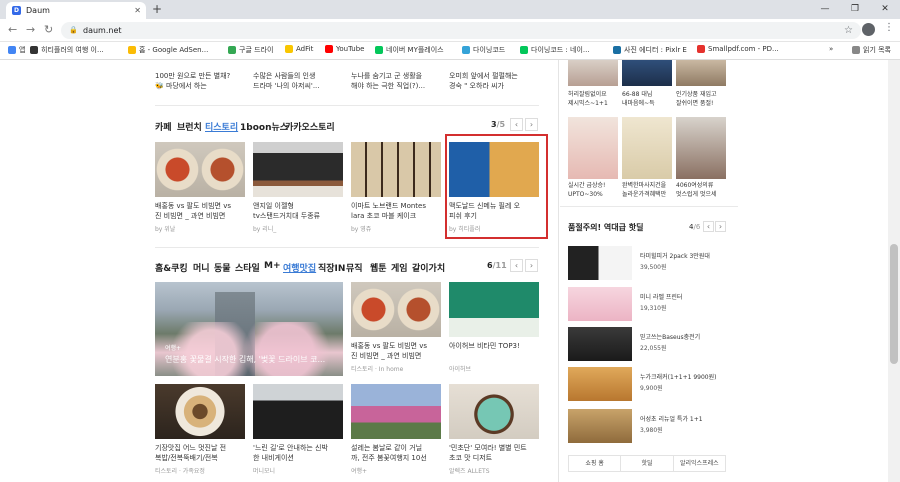  What do you see at coordinates (848, 30) in the screenshot?
I see `bookmark-star-icon: ☆` at bounding box center [848, 30].